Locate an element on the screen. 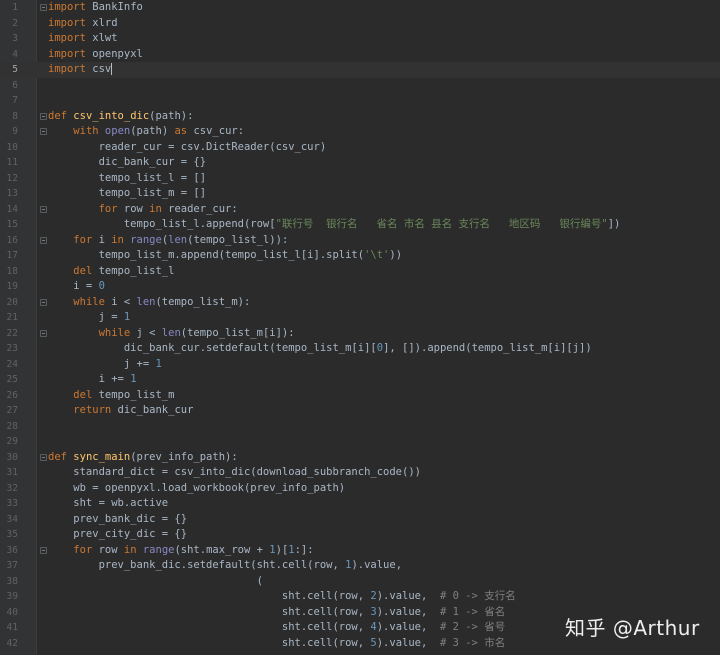 This screenshot has width=720, height=655. code-text: for row in reader_cur: is located at coordinates (168, 208).